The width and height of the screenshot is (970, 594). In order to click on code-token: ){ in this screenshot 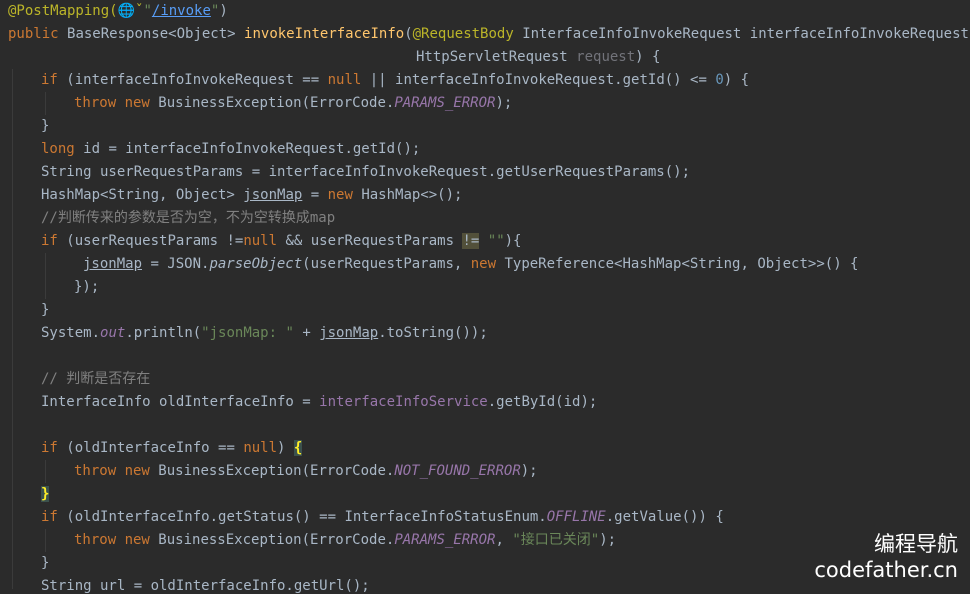, I will do `click(513, 241)`.